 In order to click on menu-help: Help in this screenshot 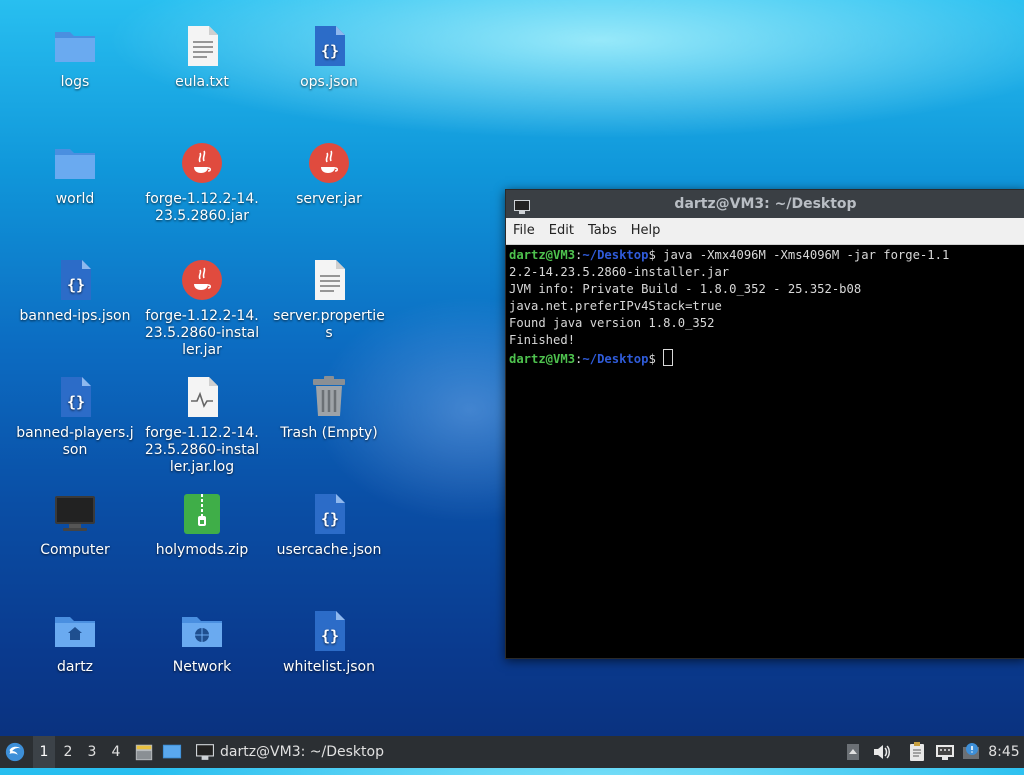, I will do `click(646, 231)`.